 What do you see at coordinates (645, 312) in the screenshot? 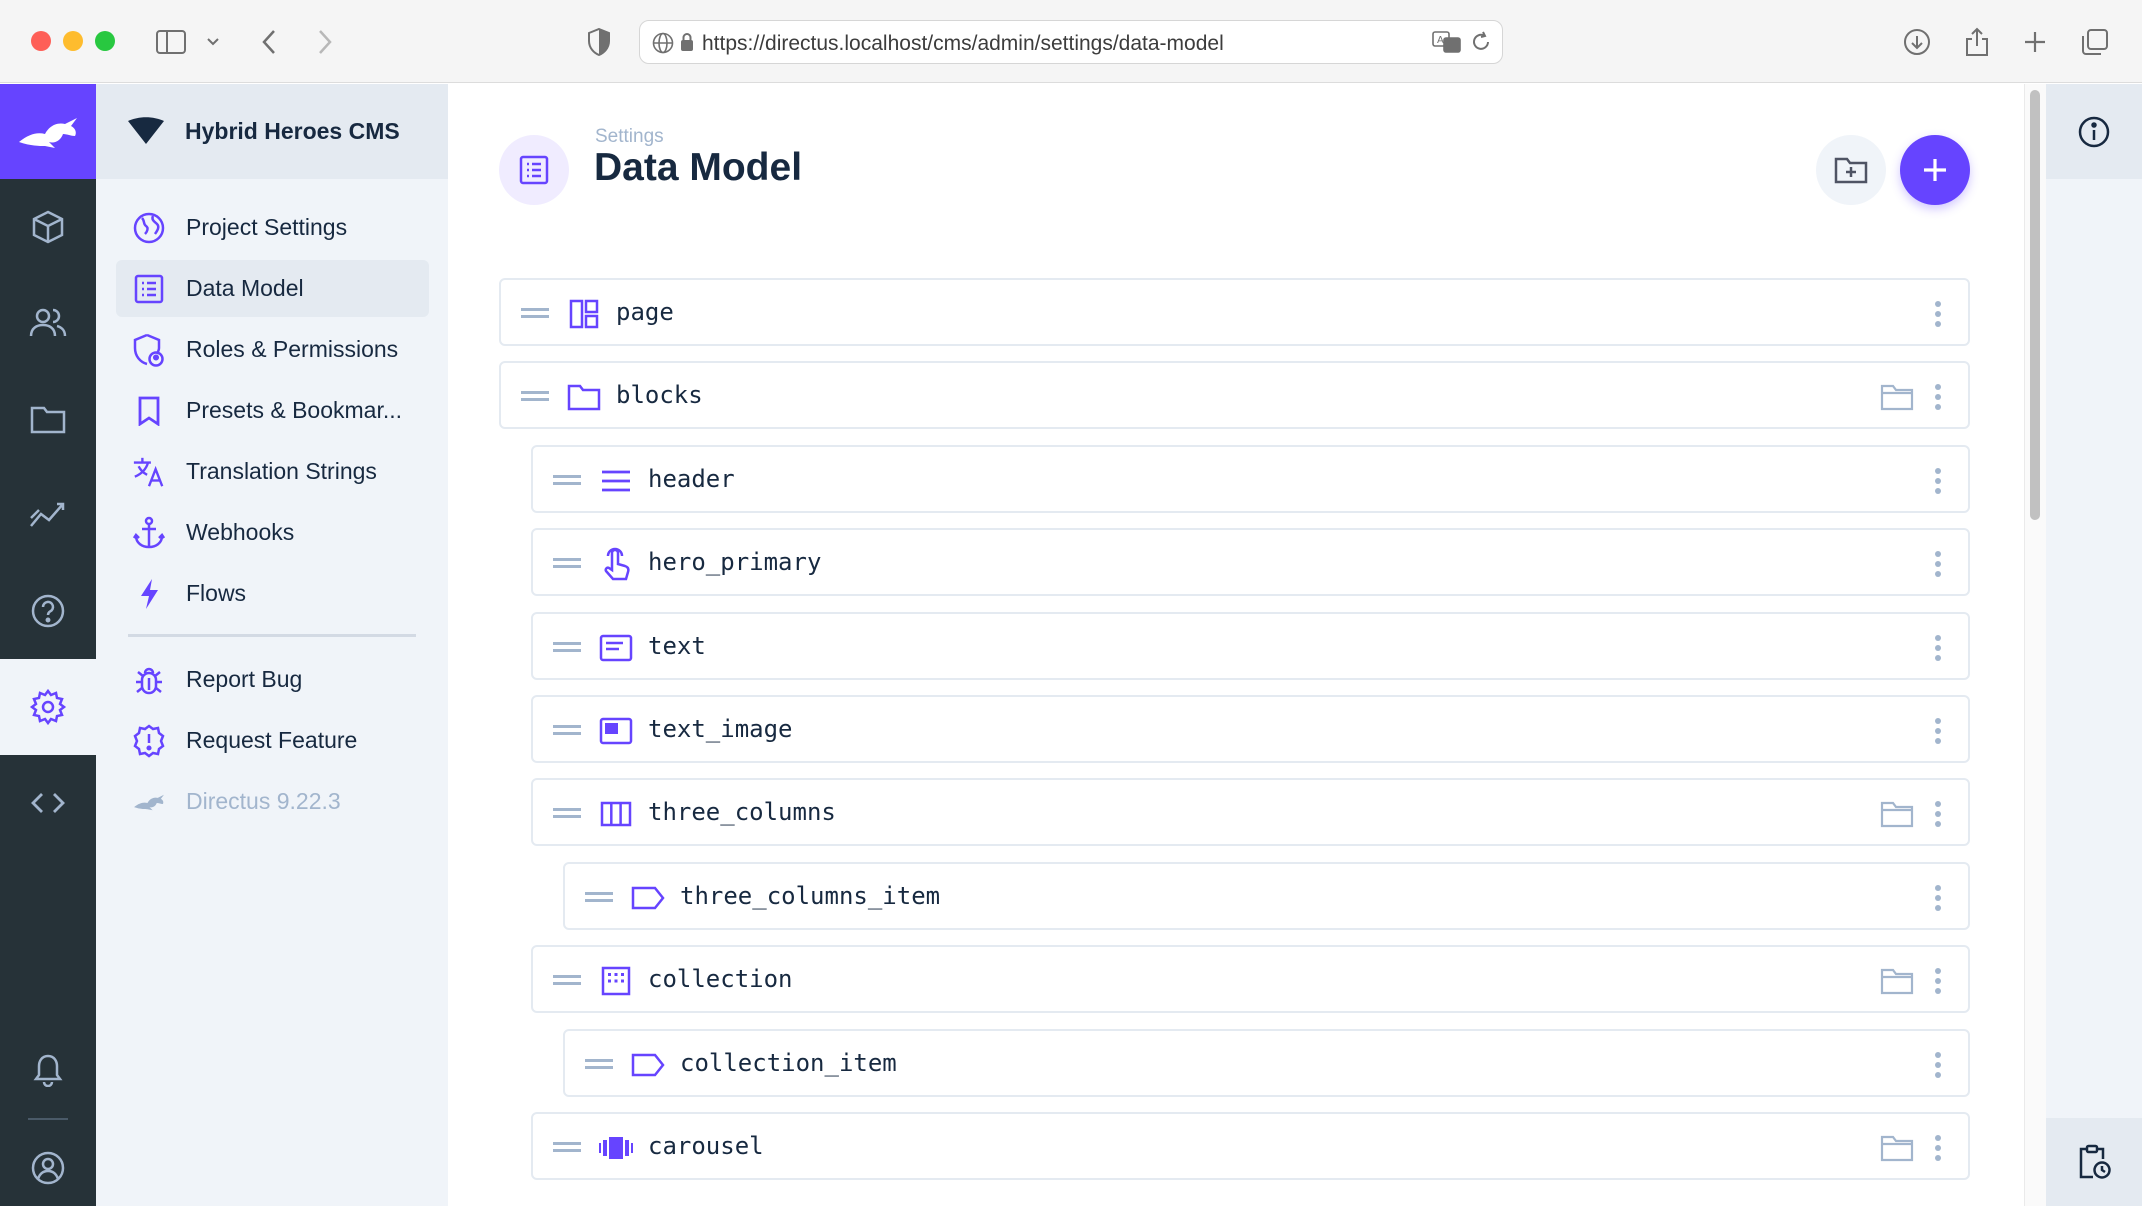
I see `collection-name: page` at bounding box center [645, 312].